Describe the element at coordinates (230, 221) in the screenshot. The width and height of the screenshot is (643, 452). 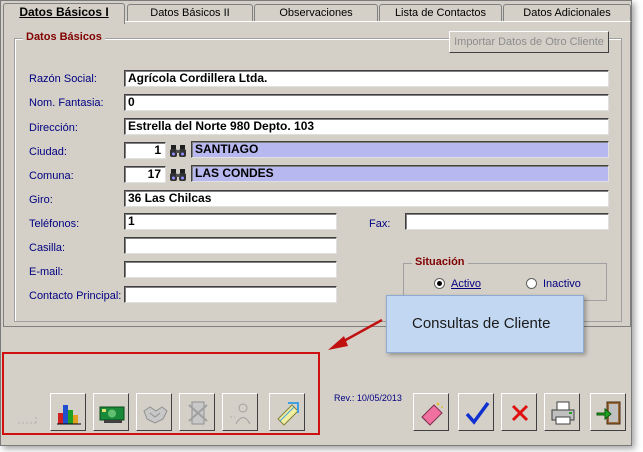
I see `telefonos-field: 1` at that location.